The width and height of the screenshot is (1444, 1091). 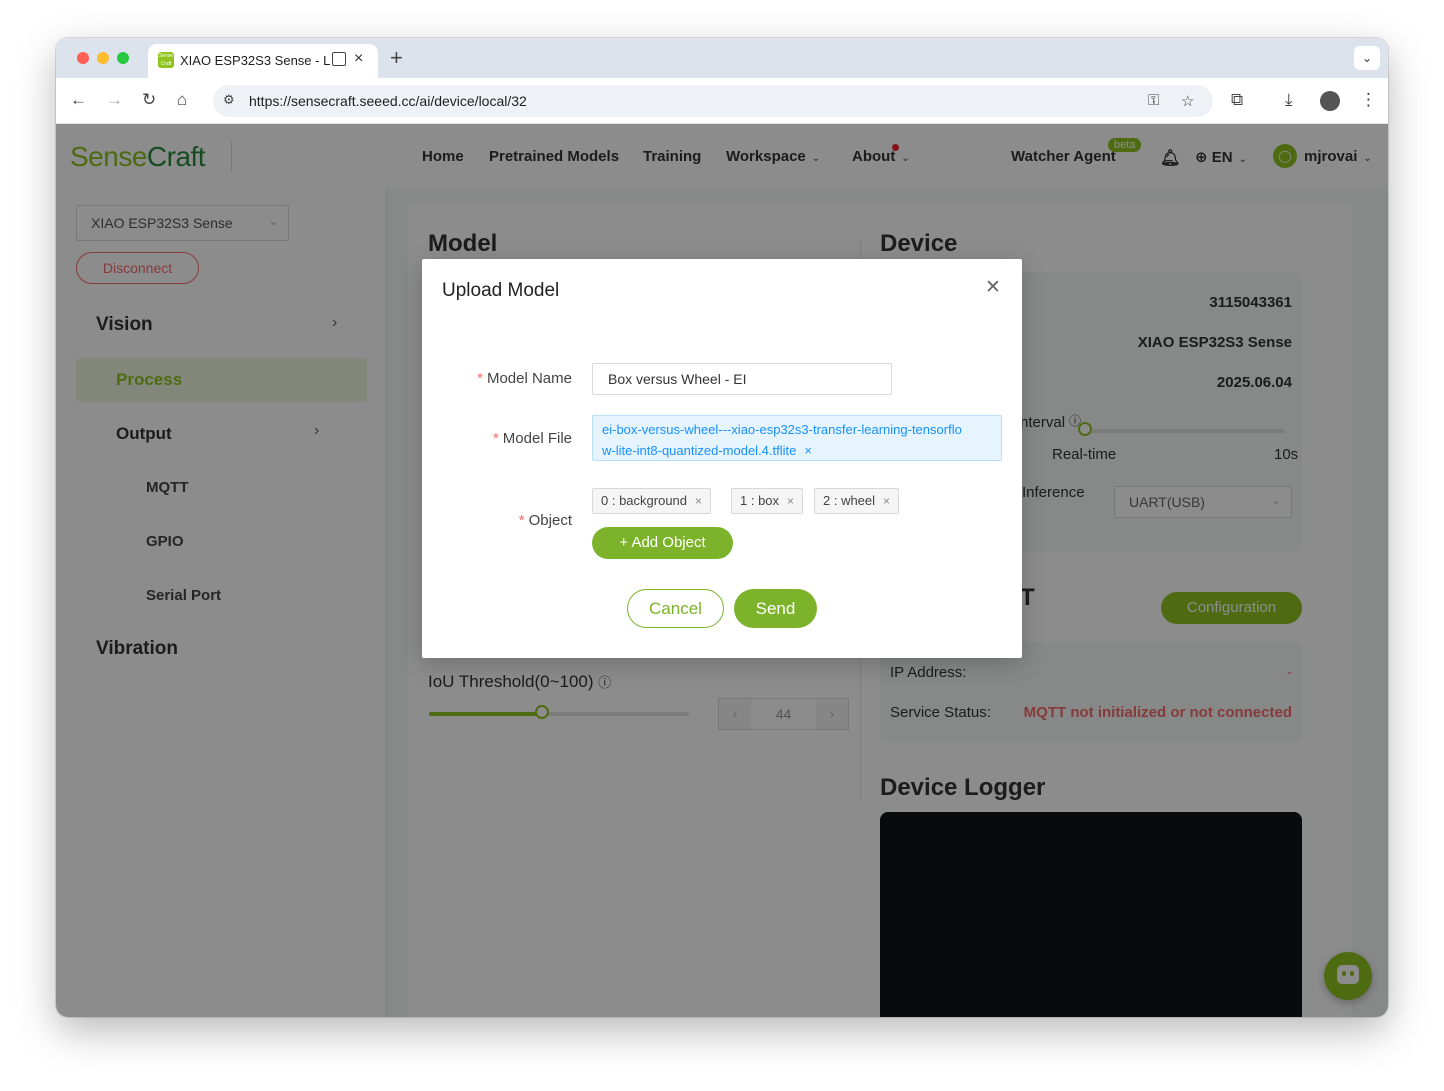 What do you see at coordinates (501, 290) in the screenshot?
I see `dialog-title: Upload Model` at bounding box center [501, 290].